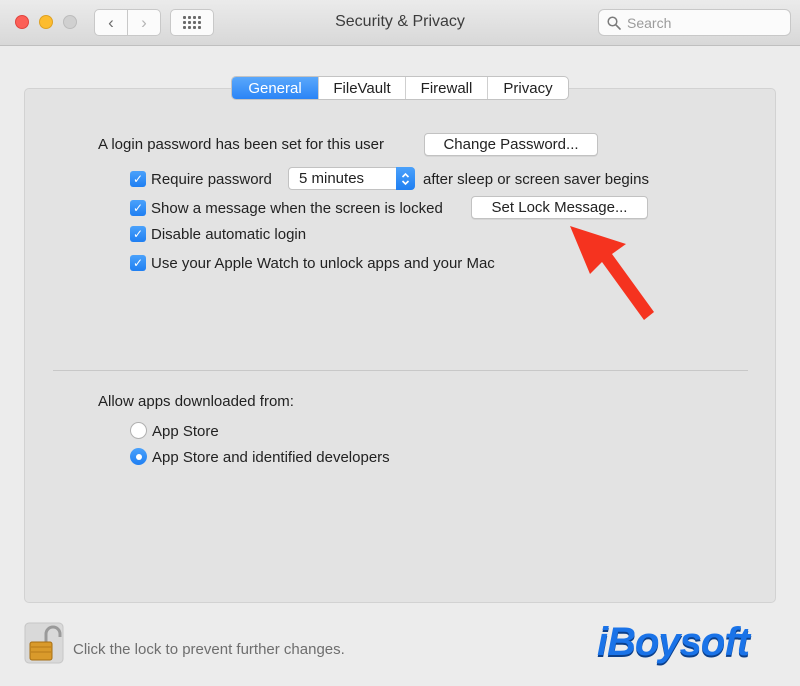 This screenshot has height=686, width=800. I want to click on red-arrow-icon, so click(612, 273).